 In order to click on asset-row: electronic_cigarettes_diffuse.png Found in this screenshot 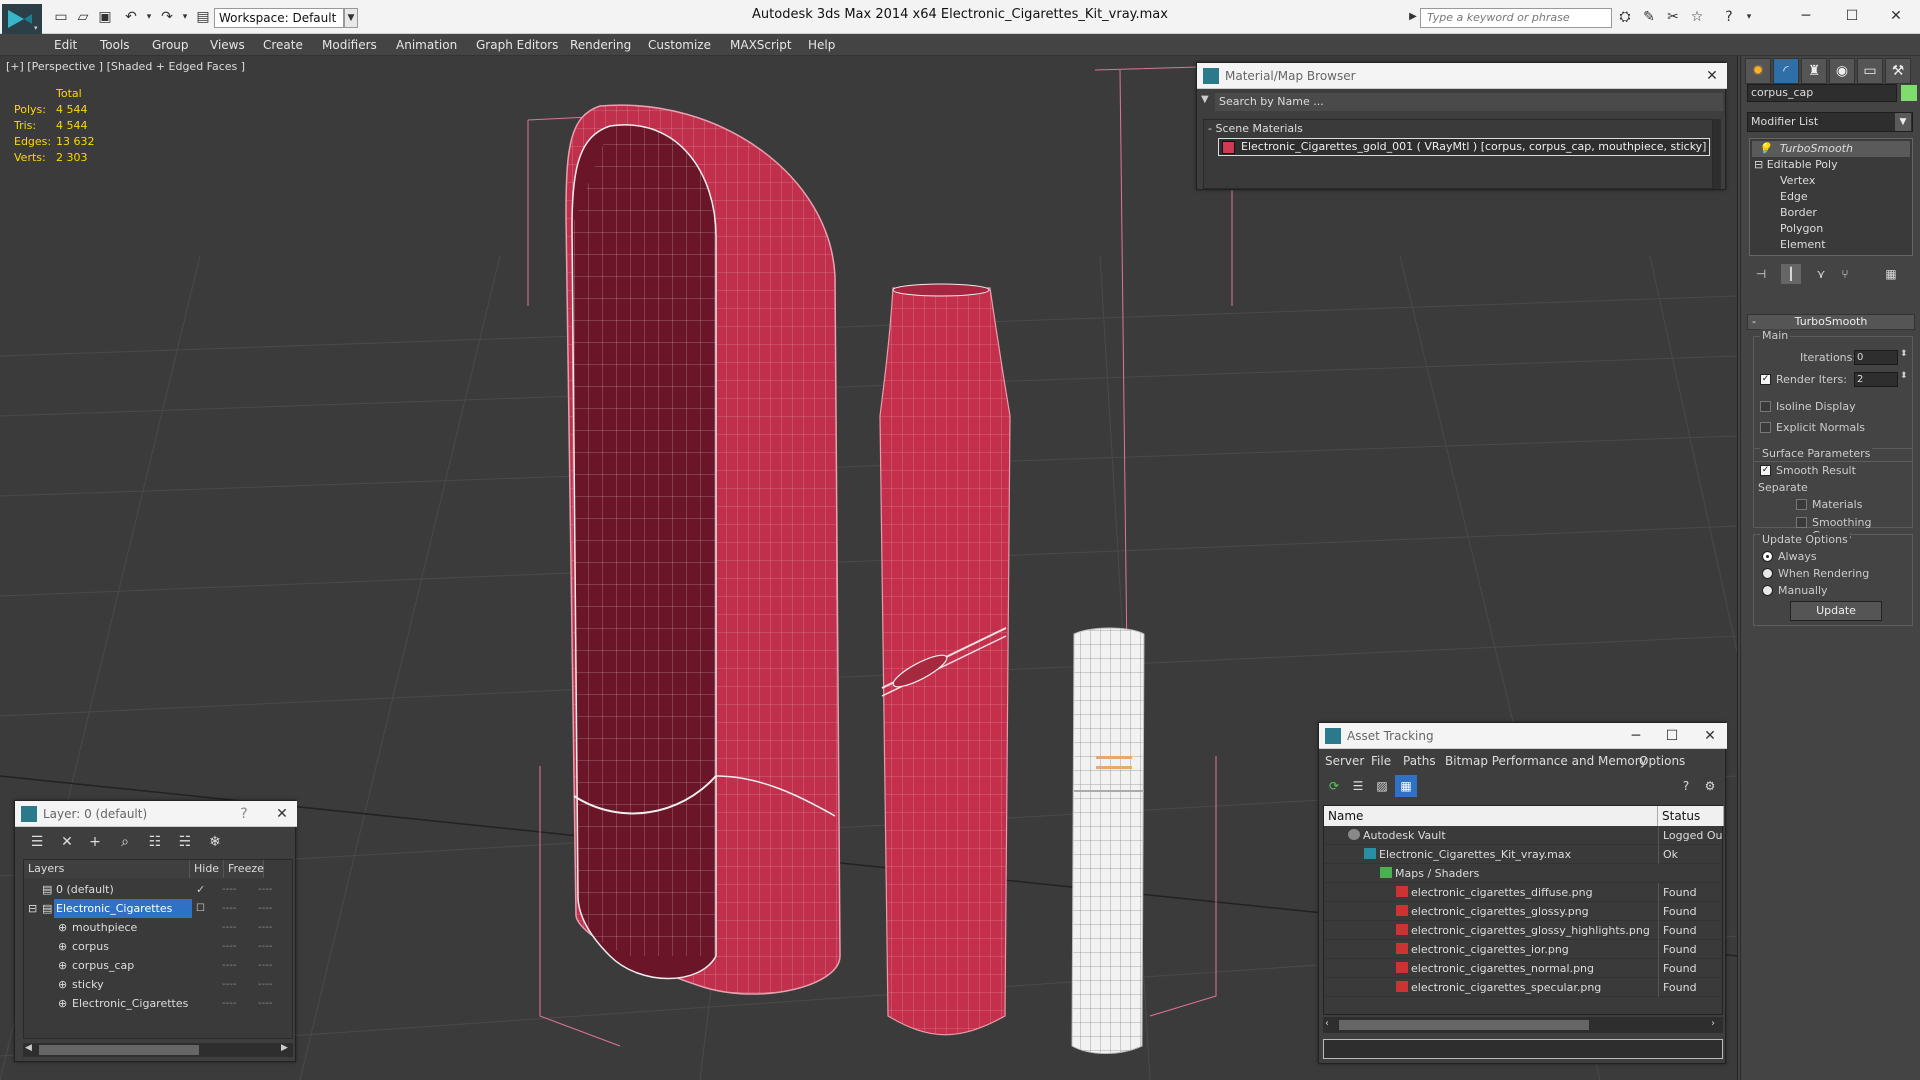, I will do `click(1524, 892)`.